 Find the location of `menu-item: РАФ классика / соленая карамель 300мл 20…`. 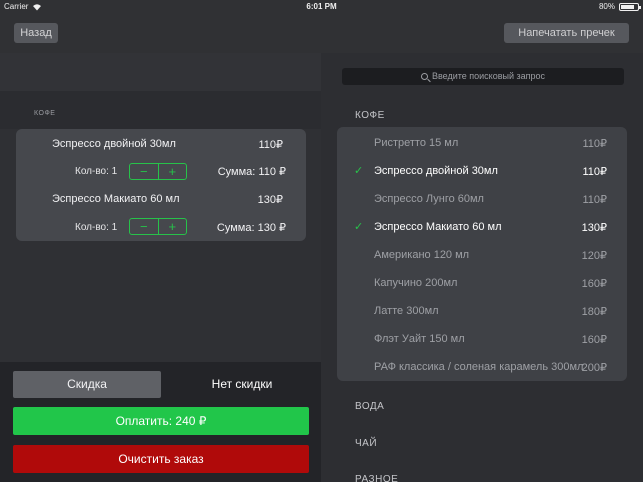

menu-item: РАФ классика / соленая карамель 300мл 20… is located at coordinates (482, 367).